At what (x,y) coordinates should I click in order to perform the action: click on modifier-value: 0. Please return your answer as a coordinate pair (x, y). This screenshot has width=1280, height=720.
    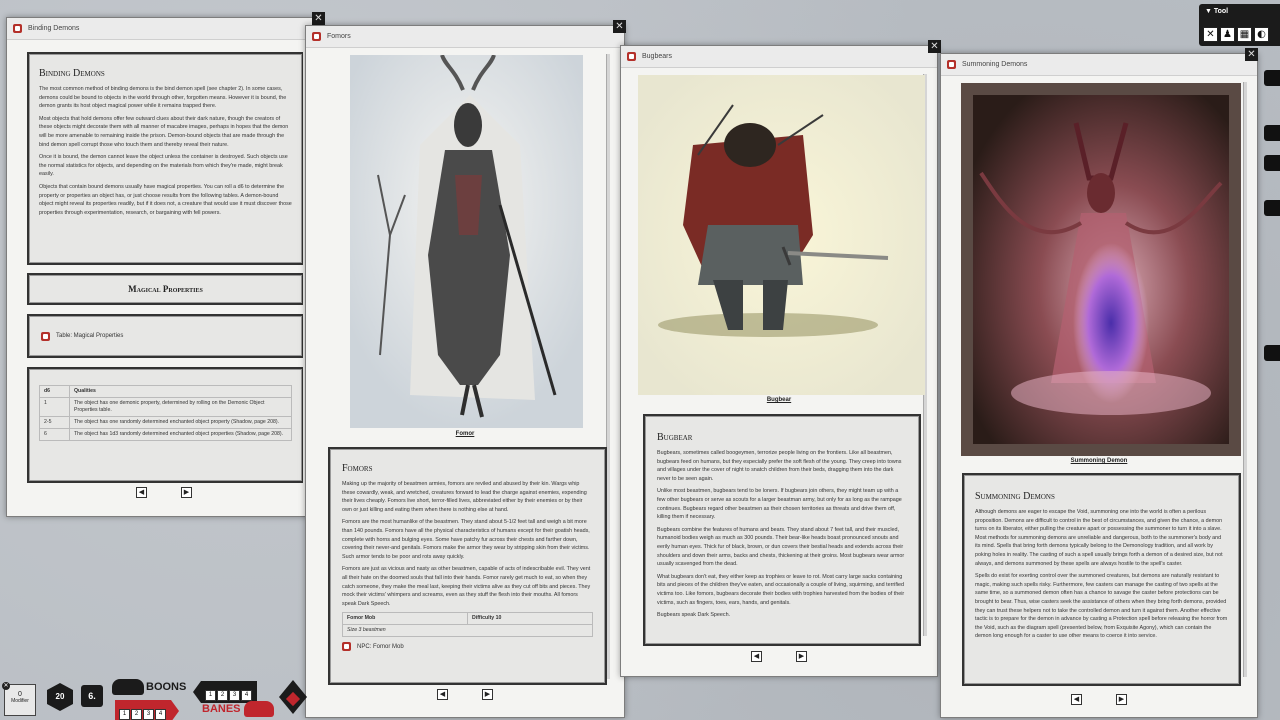
    Looking at the image, I should click on (20, 694).